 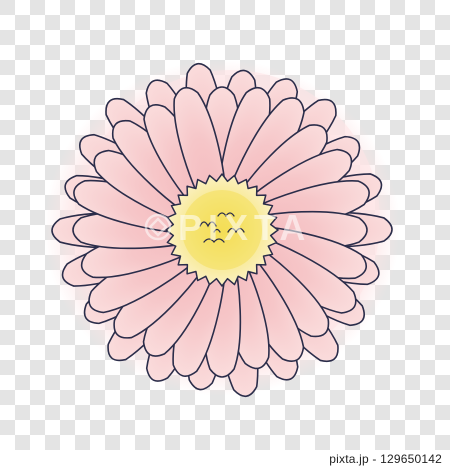 I want to click on credit-text: pixta.jp - 129650142, so click(x=385, y=459).